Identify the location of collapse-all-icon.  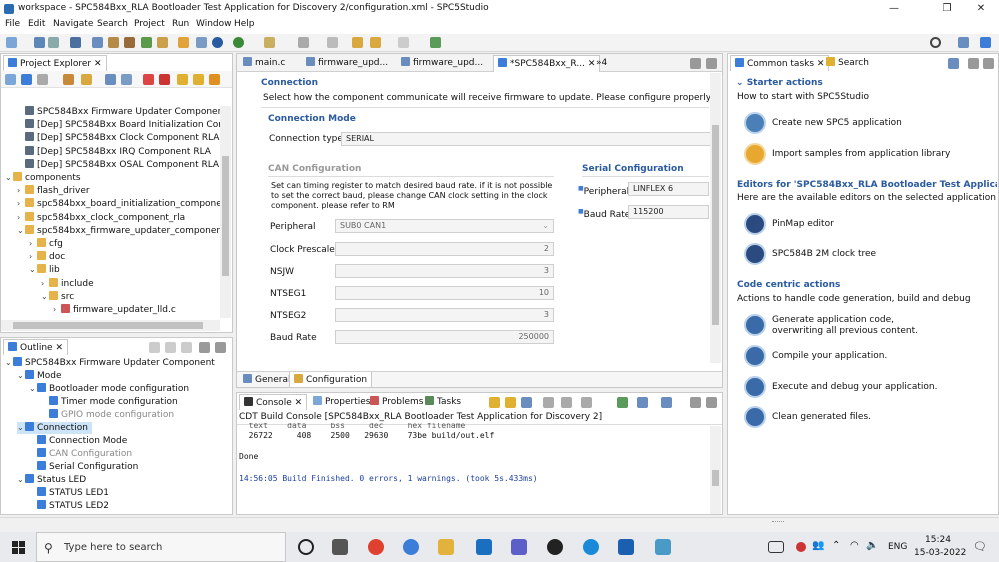
(10, 79).